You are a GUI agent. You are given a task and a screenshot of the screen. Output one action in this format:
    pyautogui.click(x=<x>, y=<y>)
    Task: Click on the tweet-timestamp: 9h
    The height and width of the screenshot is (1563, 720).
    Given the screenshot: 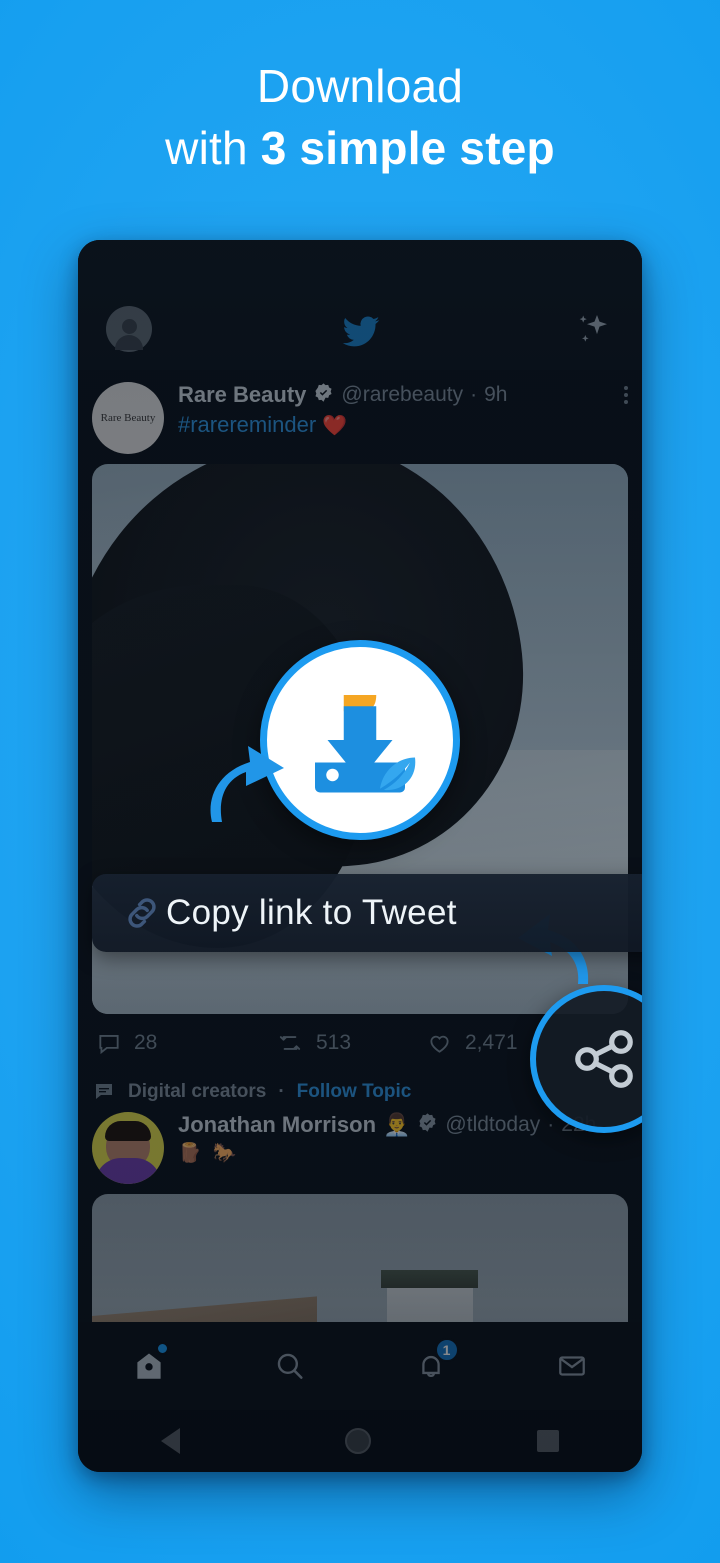 What is the action you would take?
    pyautogui.click(x=496, y=394)
    